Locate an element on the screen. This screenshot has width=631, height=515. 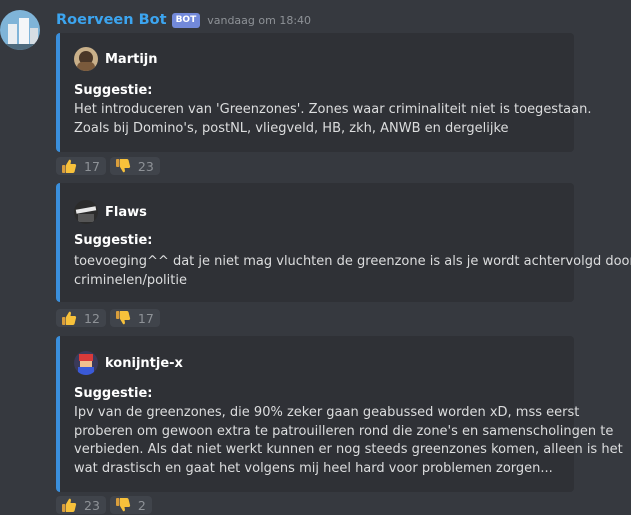
reactions-bar: 12 17 is located at coordinates (108, 318).